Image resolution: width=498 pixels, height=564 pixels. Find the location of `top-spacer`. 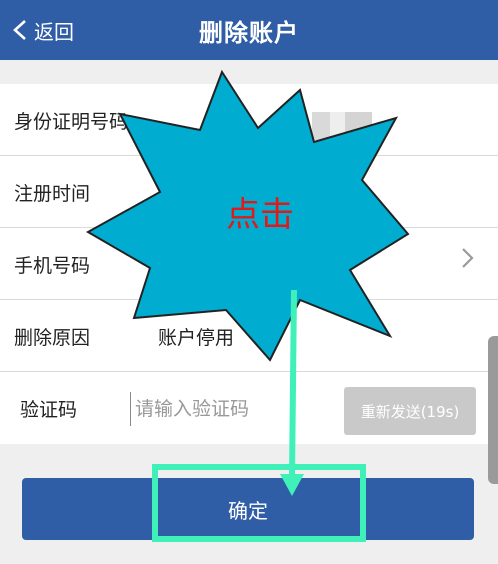

top-spacer is located at coordinates (249, 72).